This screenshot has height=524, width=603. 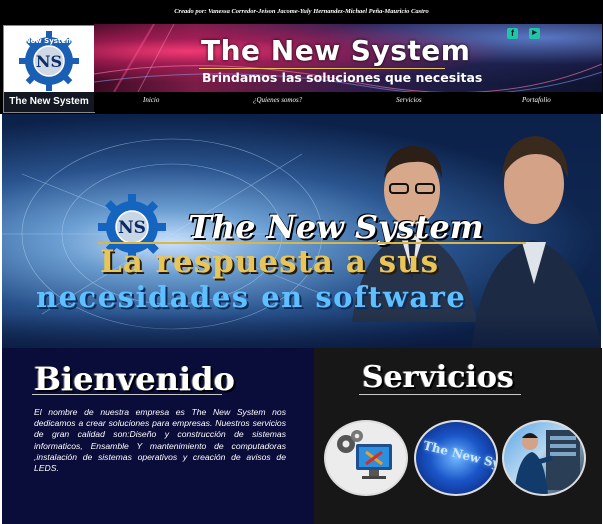 What do you see at coordinates (49, 41) in the screenshot?
I see `logo-ring-text: New System` at bounding box center [49, 41].